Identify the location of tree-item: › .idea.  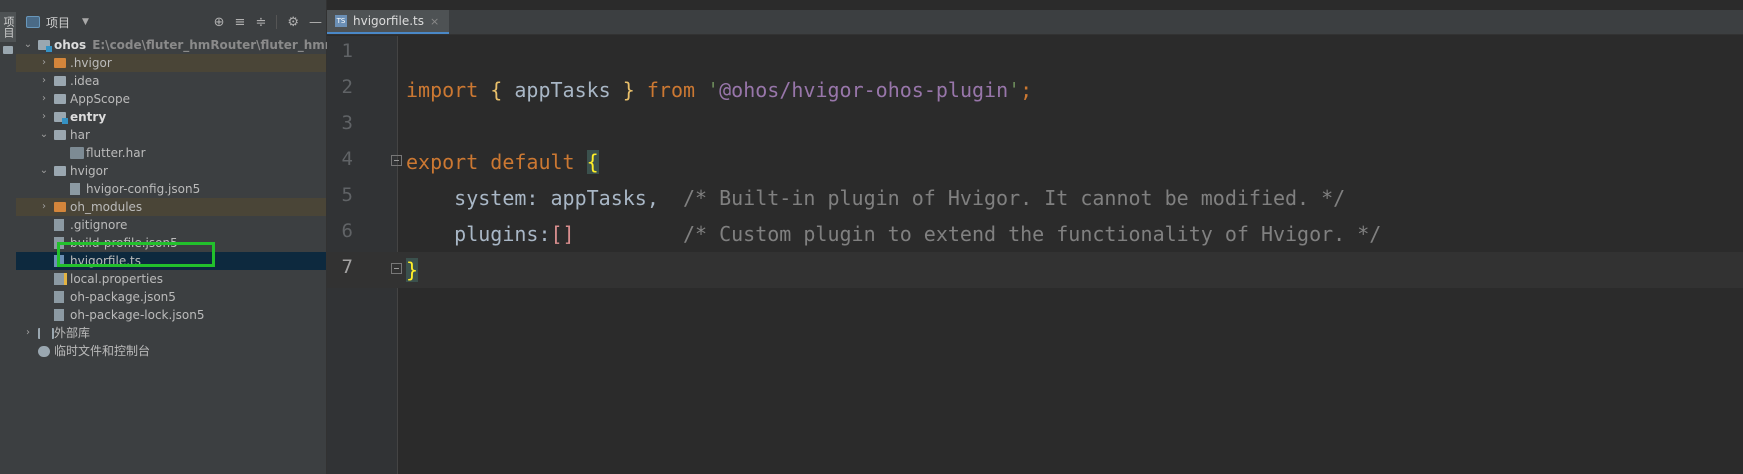
(171, 81).